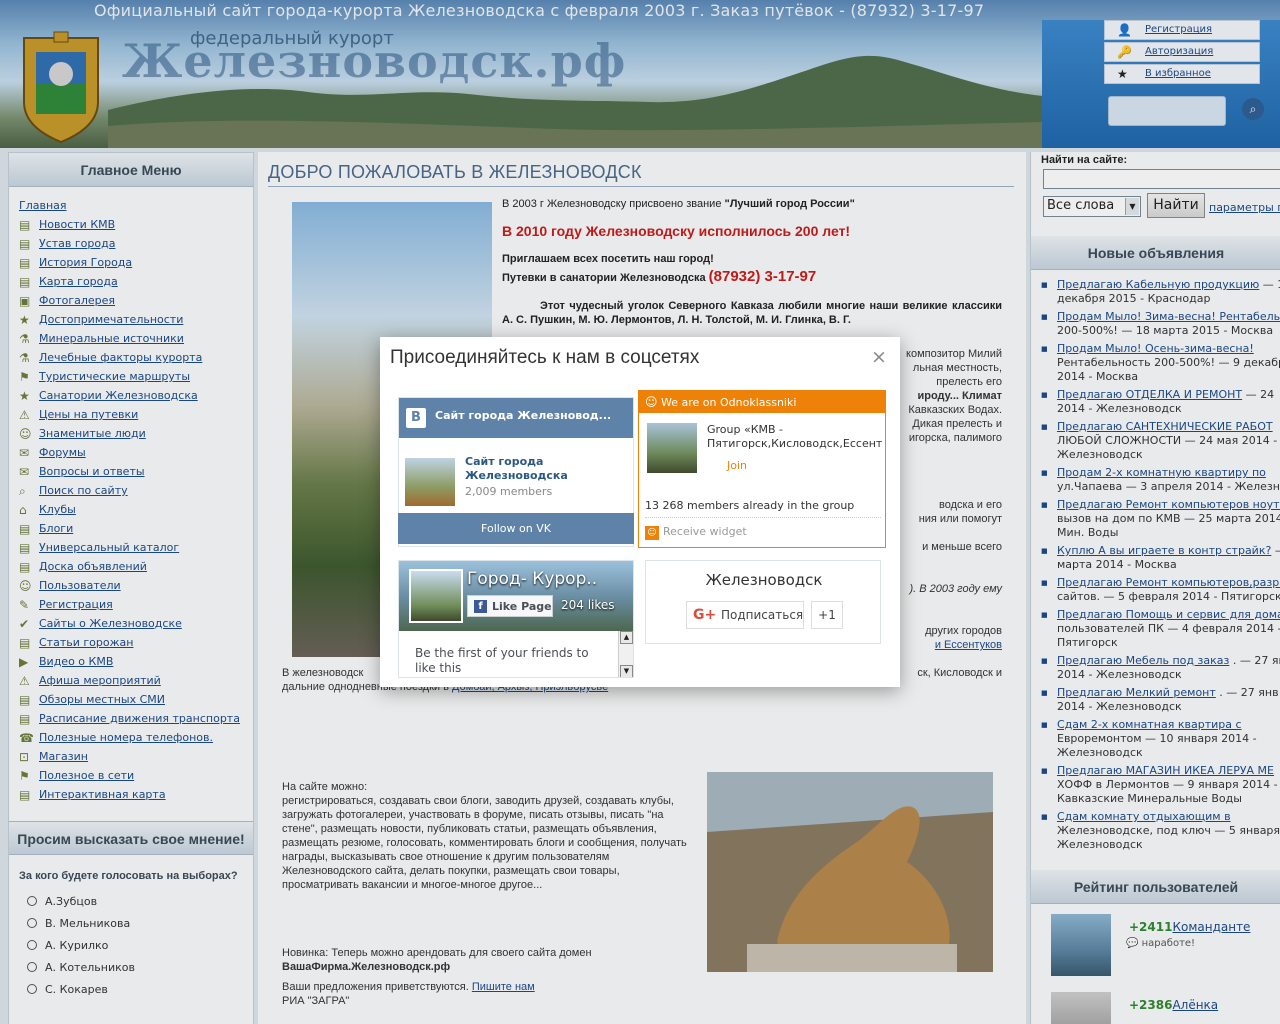  What do you see at coordinates (750, 505) in the screenshot?
I see `ok-members-count: 13 268 members already in the group` at bounding box center [750, 505].